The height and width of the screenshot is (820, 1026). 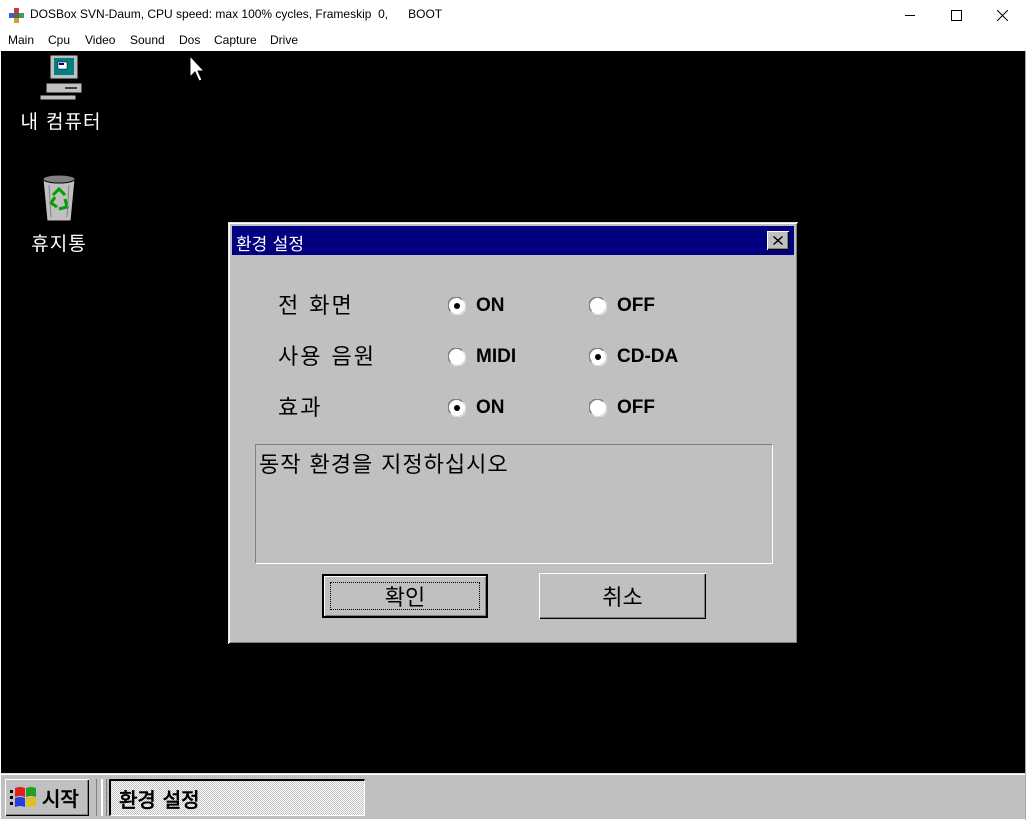 I want to click on ok-button: 확인, so click(x=405, y=596).